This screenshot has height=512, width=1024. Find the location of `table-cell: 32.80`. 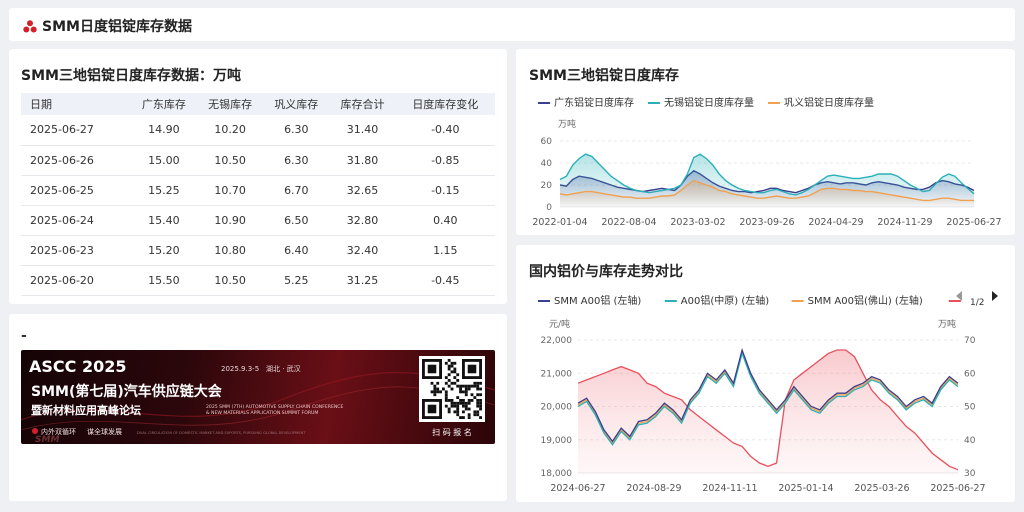

table-cell: 32.80 is located at coordinates (362, 220).